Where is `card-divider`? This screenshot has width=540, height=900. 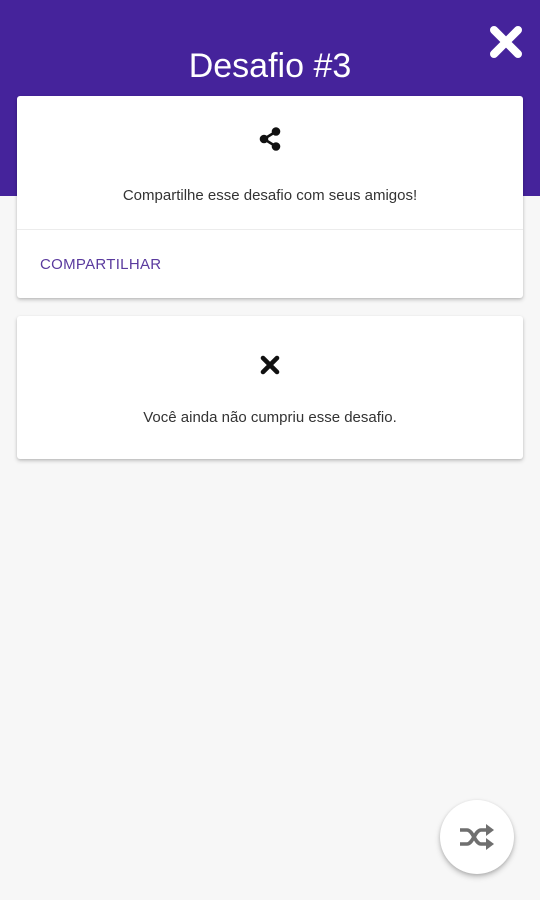
card-divider is located at coordinates (270, 229).